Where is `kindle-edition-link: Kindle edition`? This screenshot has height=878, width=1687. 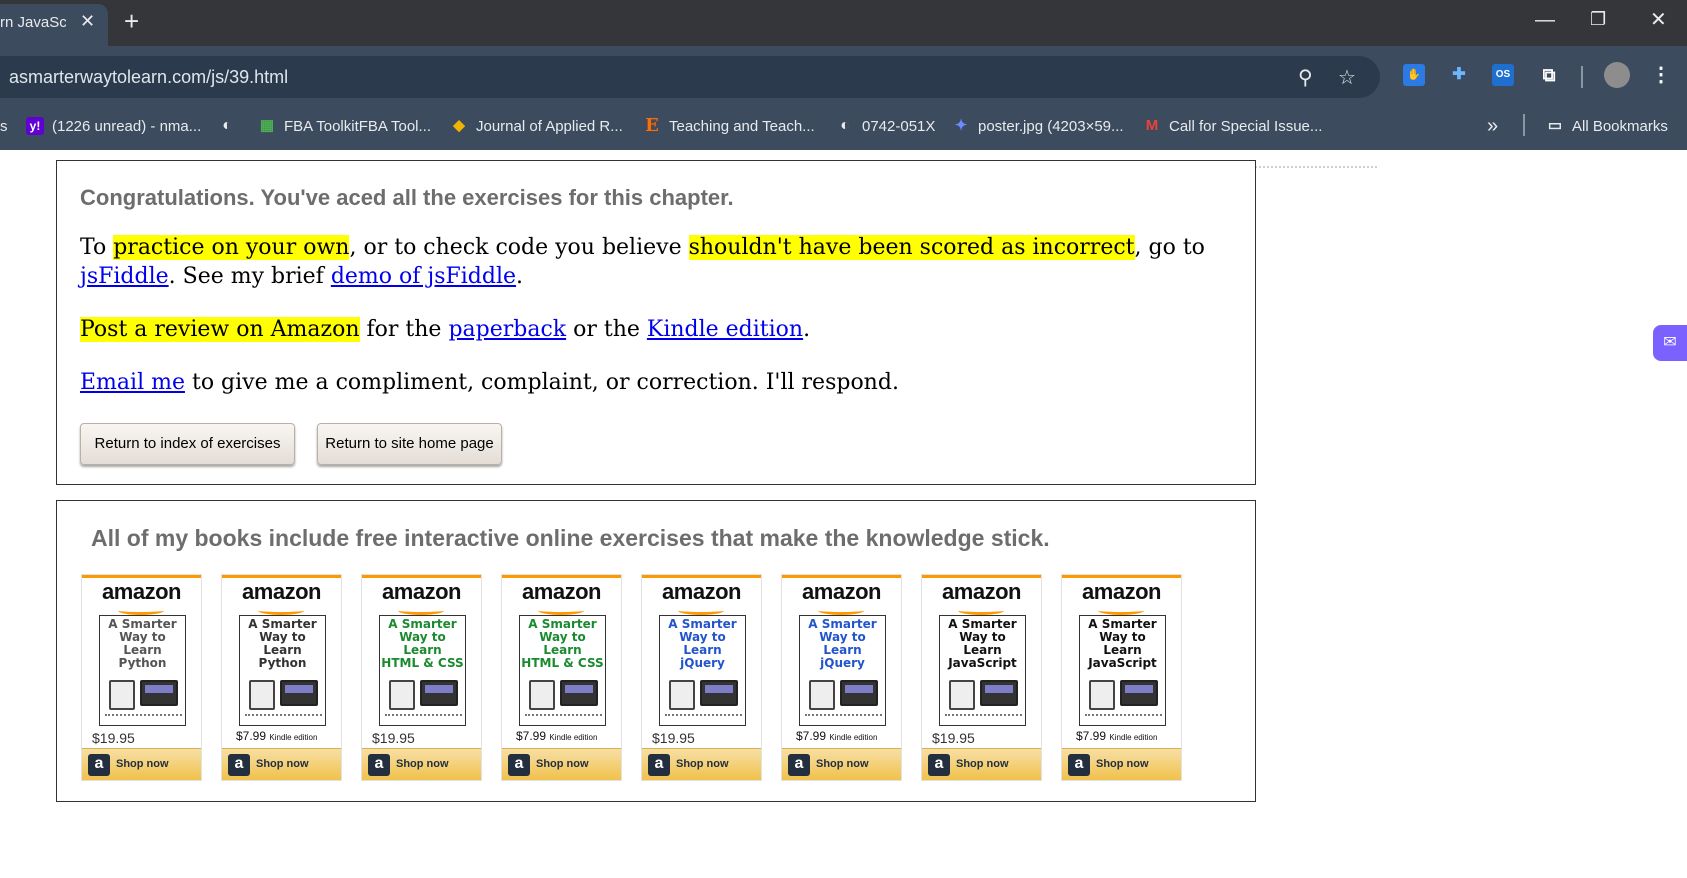
kindle-edition-link: Kindle edition is located at coordinates (725, 329).